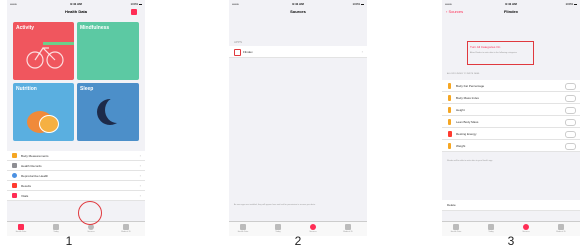  Describe the element at coordinates (313, 232) in the screenshot. I see `tab-label: Sources` at that location.